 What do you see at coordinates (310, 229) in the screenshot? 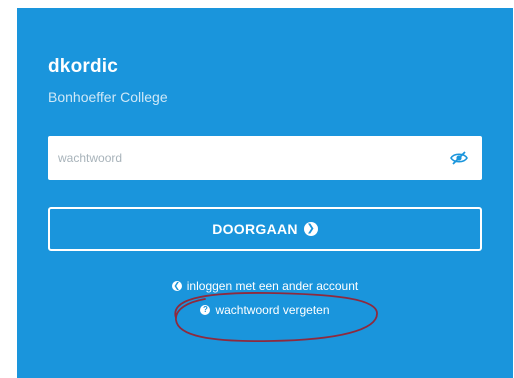
I see `arrow-circle-right-icon: ❯` at bounding box center [310, 229].